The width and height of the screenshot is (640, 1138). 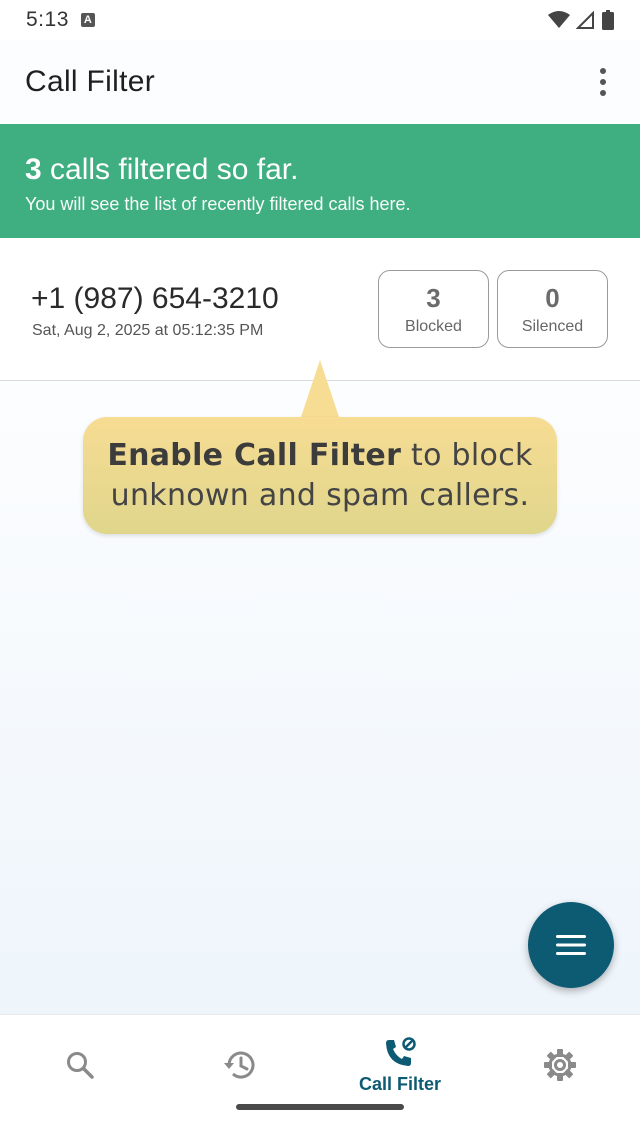 I want to click on wifi-icon, so click(x=559, y=19).